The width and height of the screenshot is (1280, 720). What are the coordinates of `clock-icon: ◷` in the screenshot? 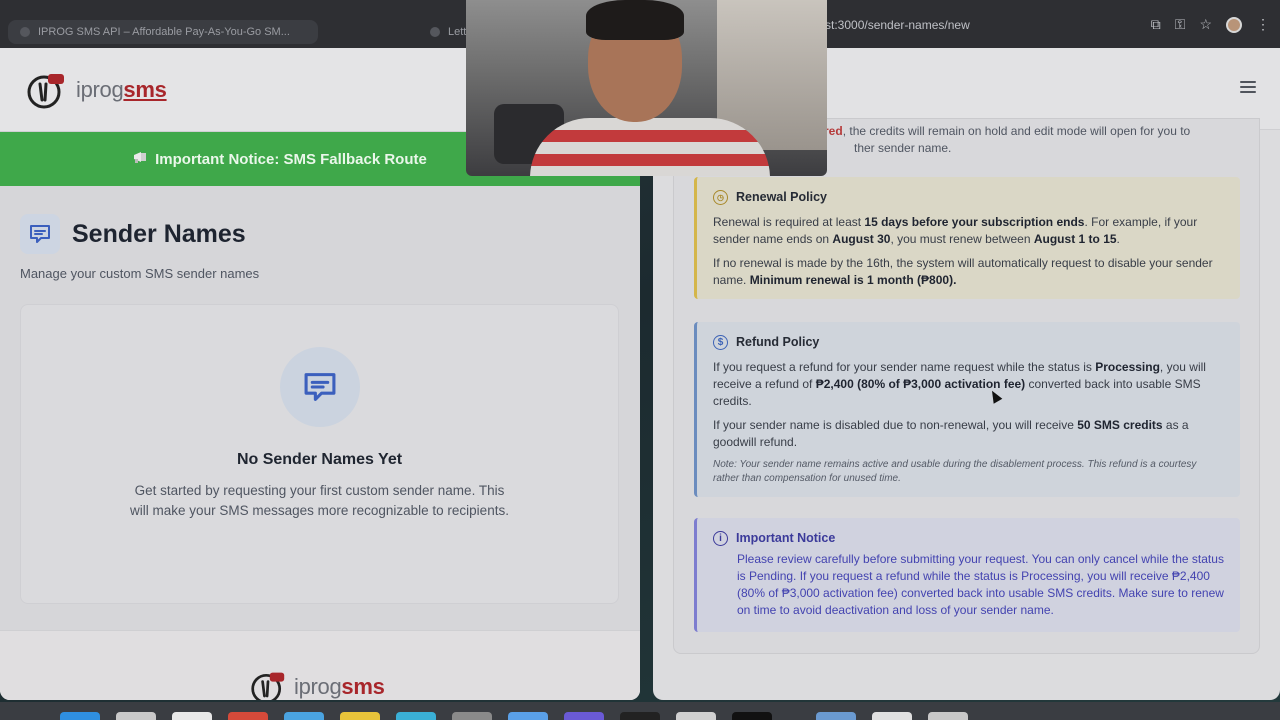 It's located at (720, 197).